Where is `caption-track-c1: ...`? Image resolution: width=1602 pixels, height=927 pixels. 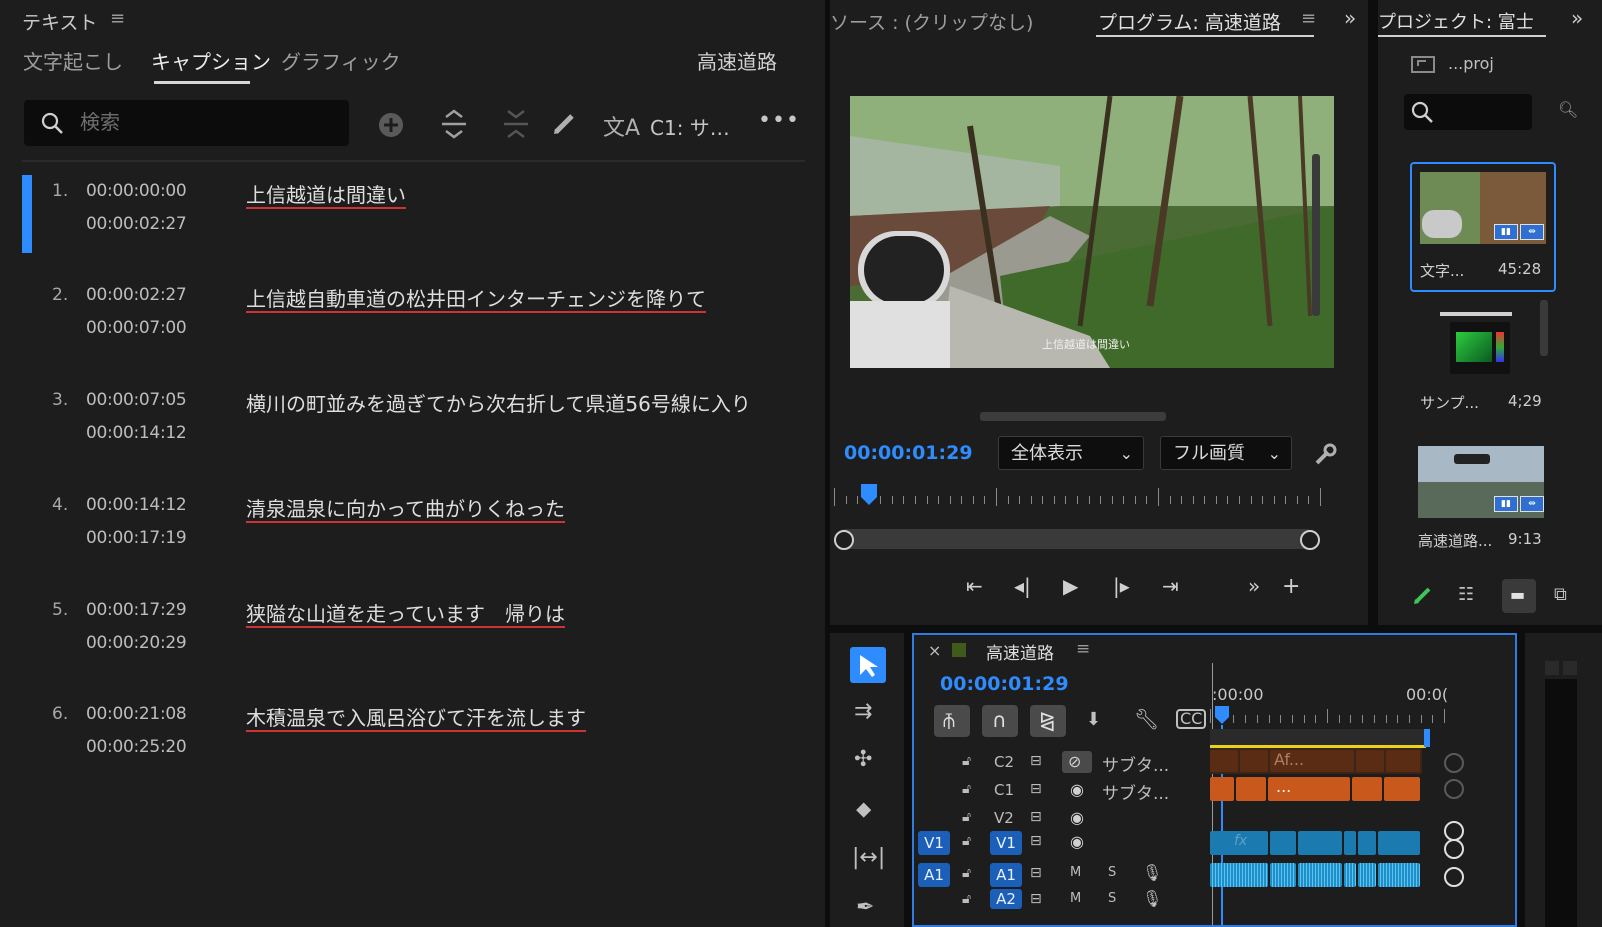 caption-track-c1: ... is located at coordinates (1316, 789).